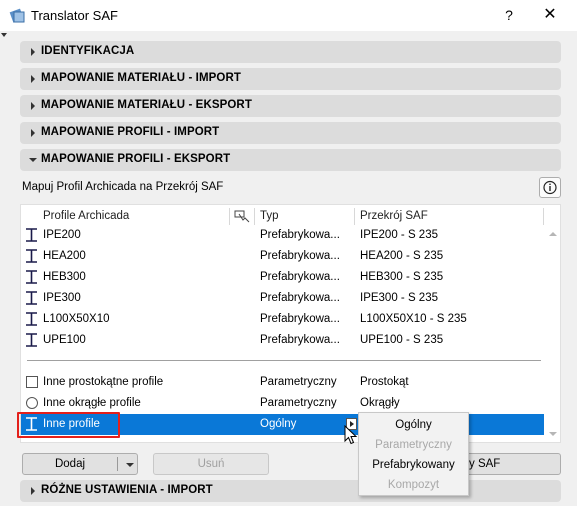 The image size is (577, 506). I want to click on split-separator, so click(117, 464).